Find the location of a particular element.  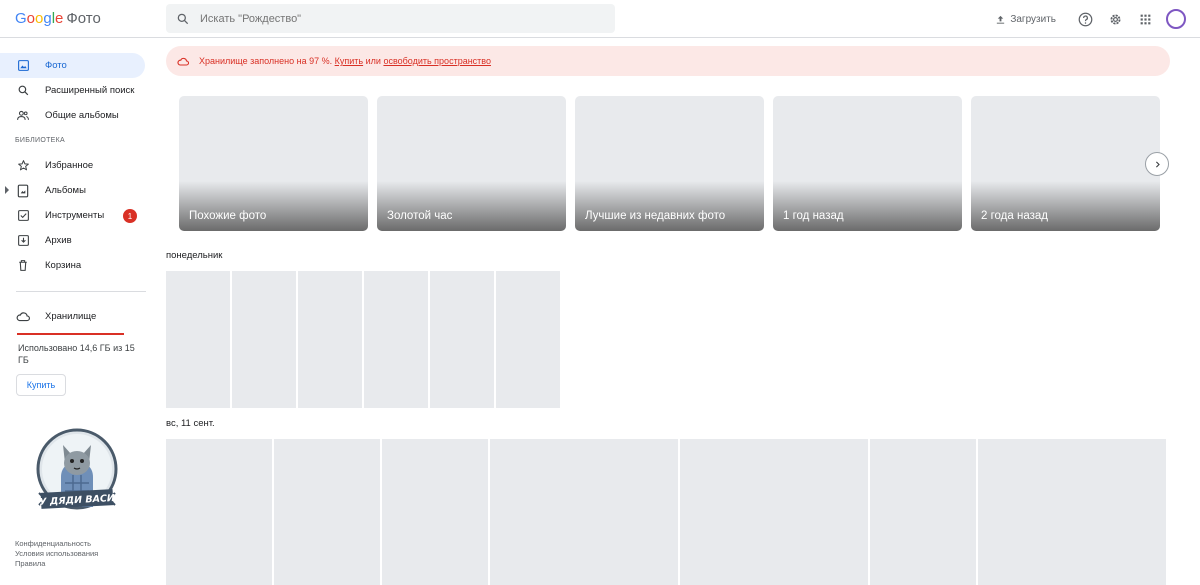

privacy-link: Конфиденциальность is located at coordinates (56, 544).